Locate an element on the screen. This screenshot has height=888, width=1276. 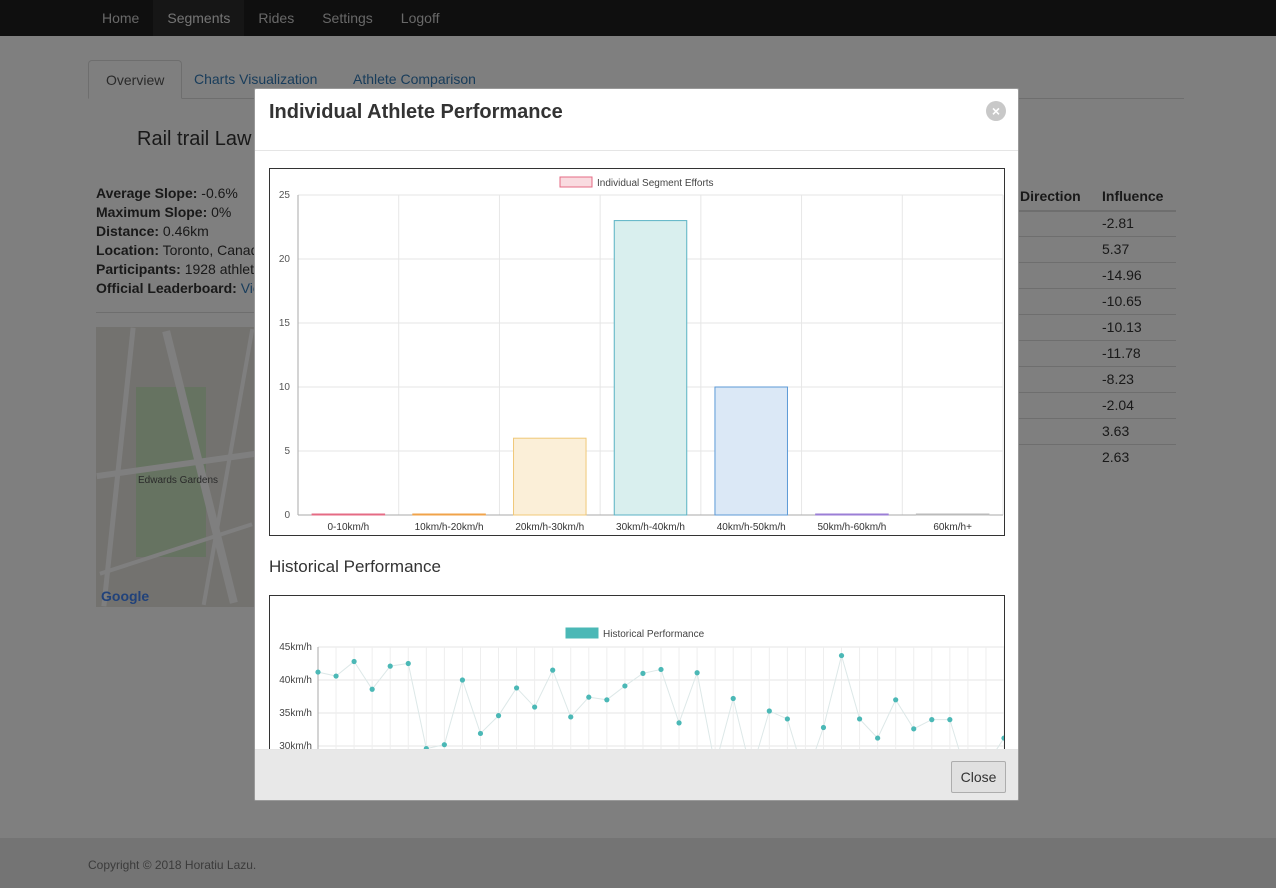
historical-performance-title: Historical Performance is located at coordinates (355, 566).